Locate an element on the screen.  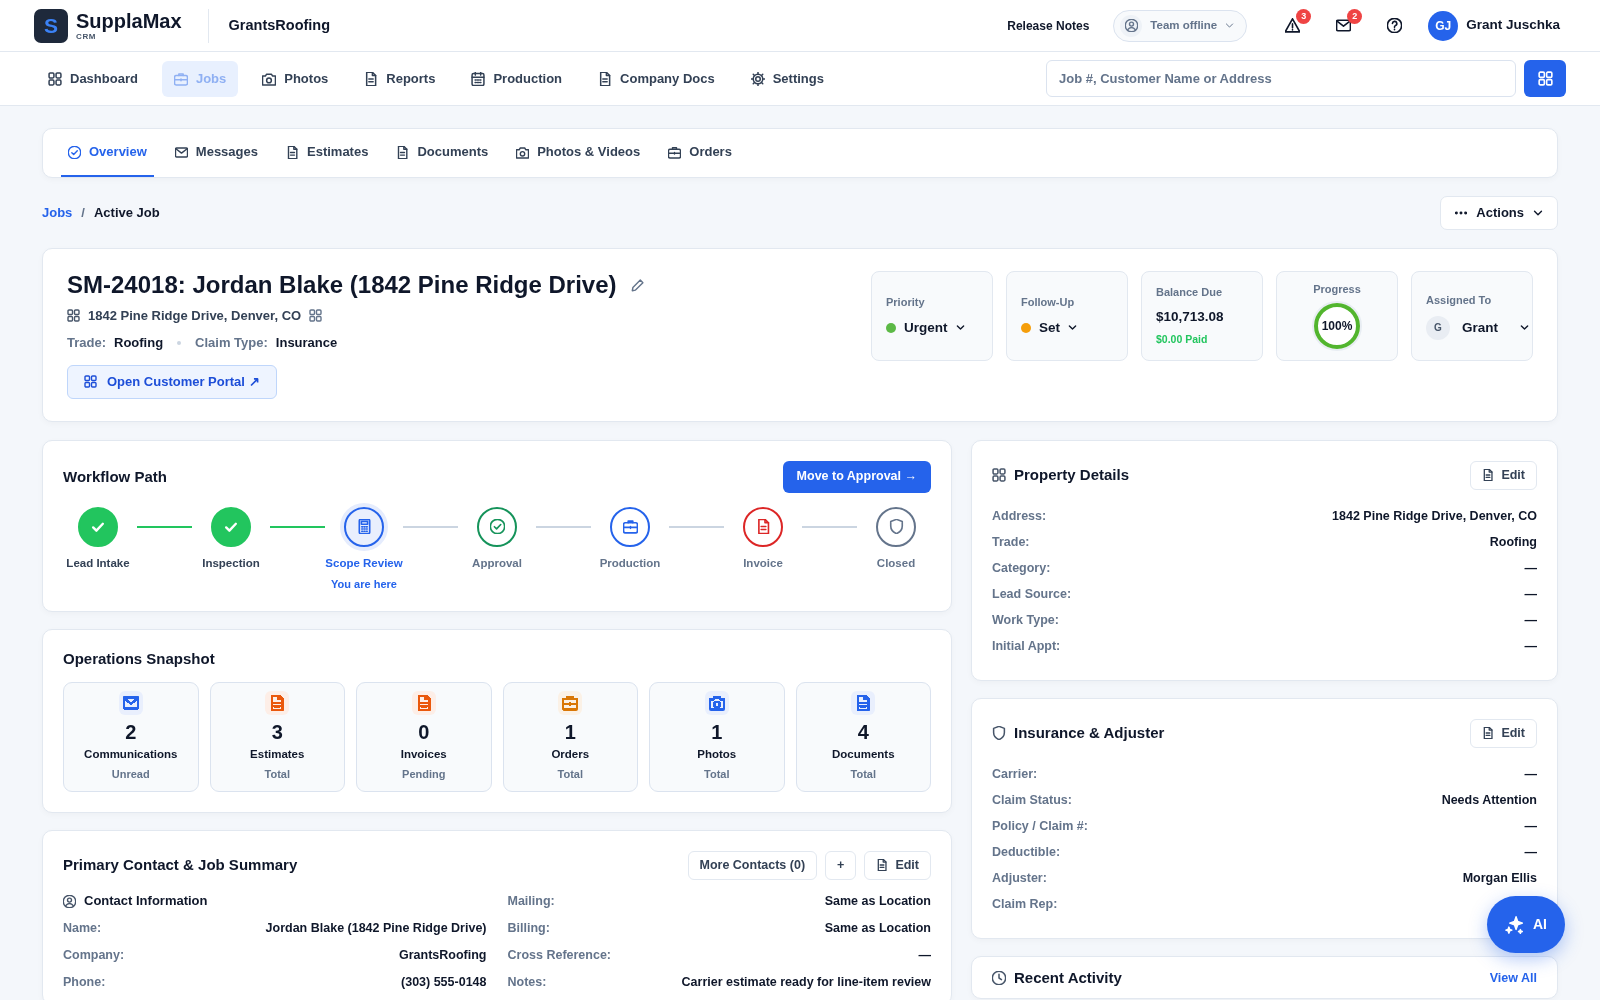
info-label: Company: is located at coordinates (94, 955).